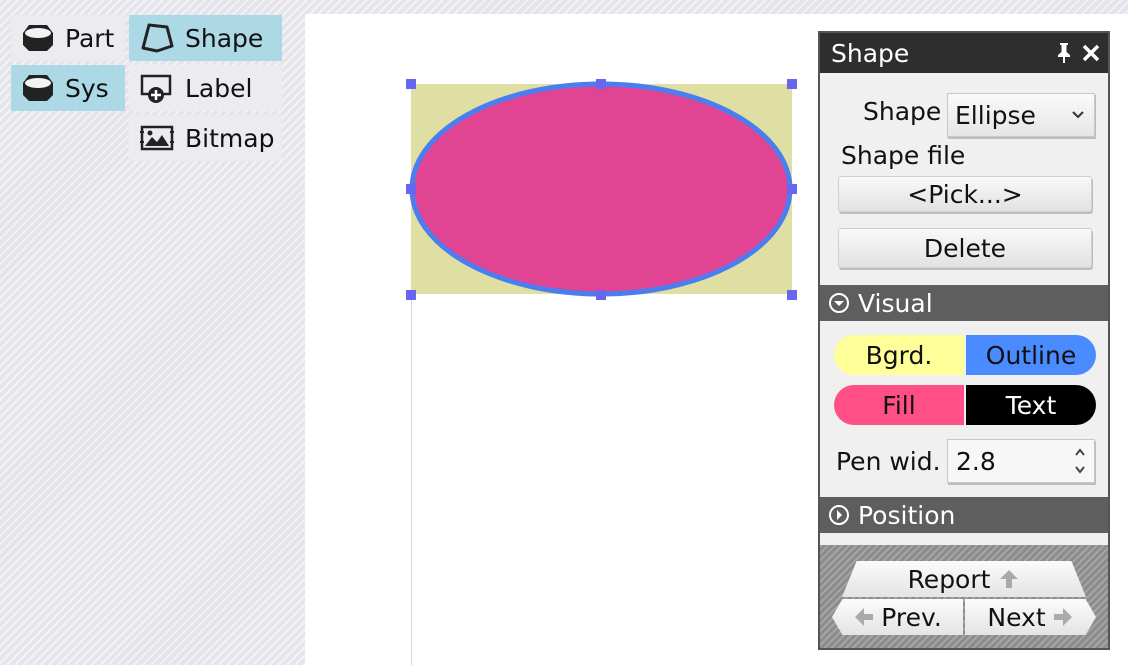 This screenshot has height=665, width=1128. What do you see at coordinates (230, 138) in the screenshot?
I see `palette-bitmap-label: Bitmap` at bounding box center [230, 138].